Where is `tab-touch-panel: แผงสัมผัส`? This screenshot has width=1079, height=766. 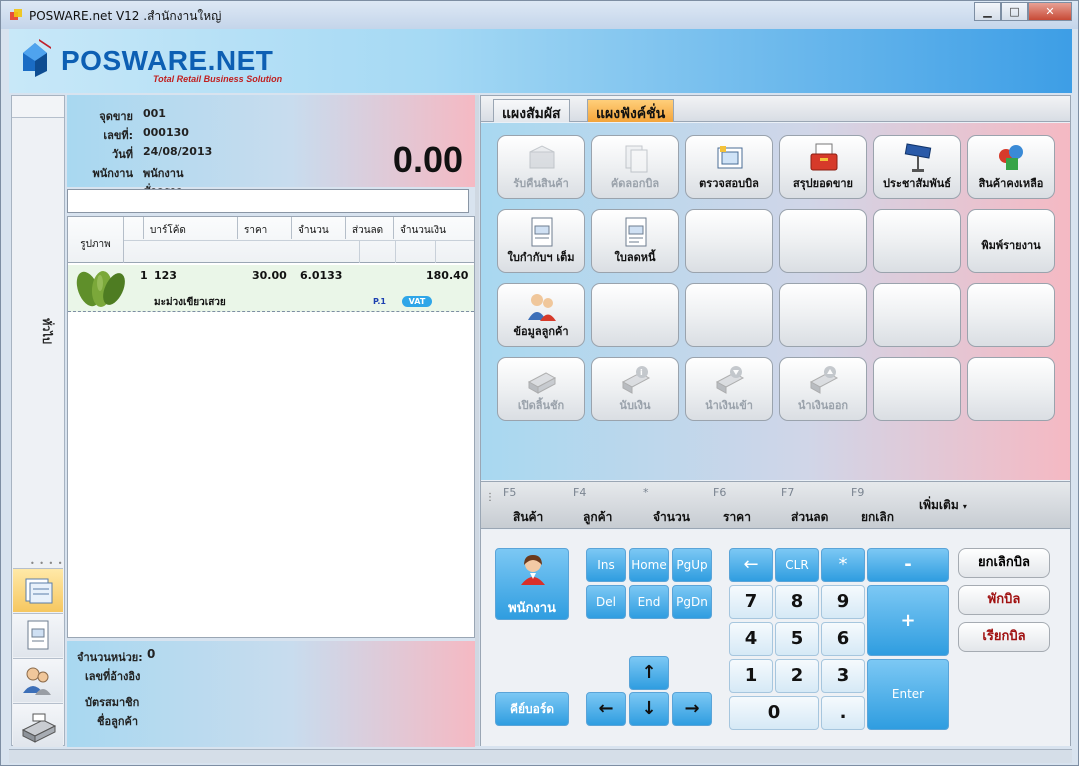 tab-touch-panel: แผงสัมผัส is located at coordinates (531, 110).